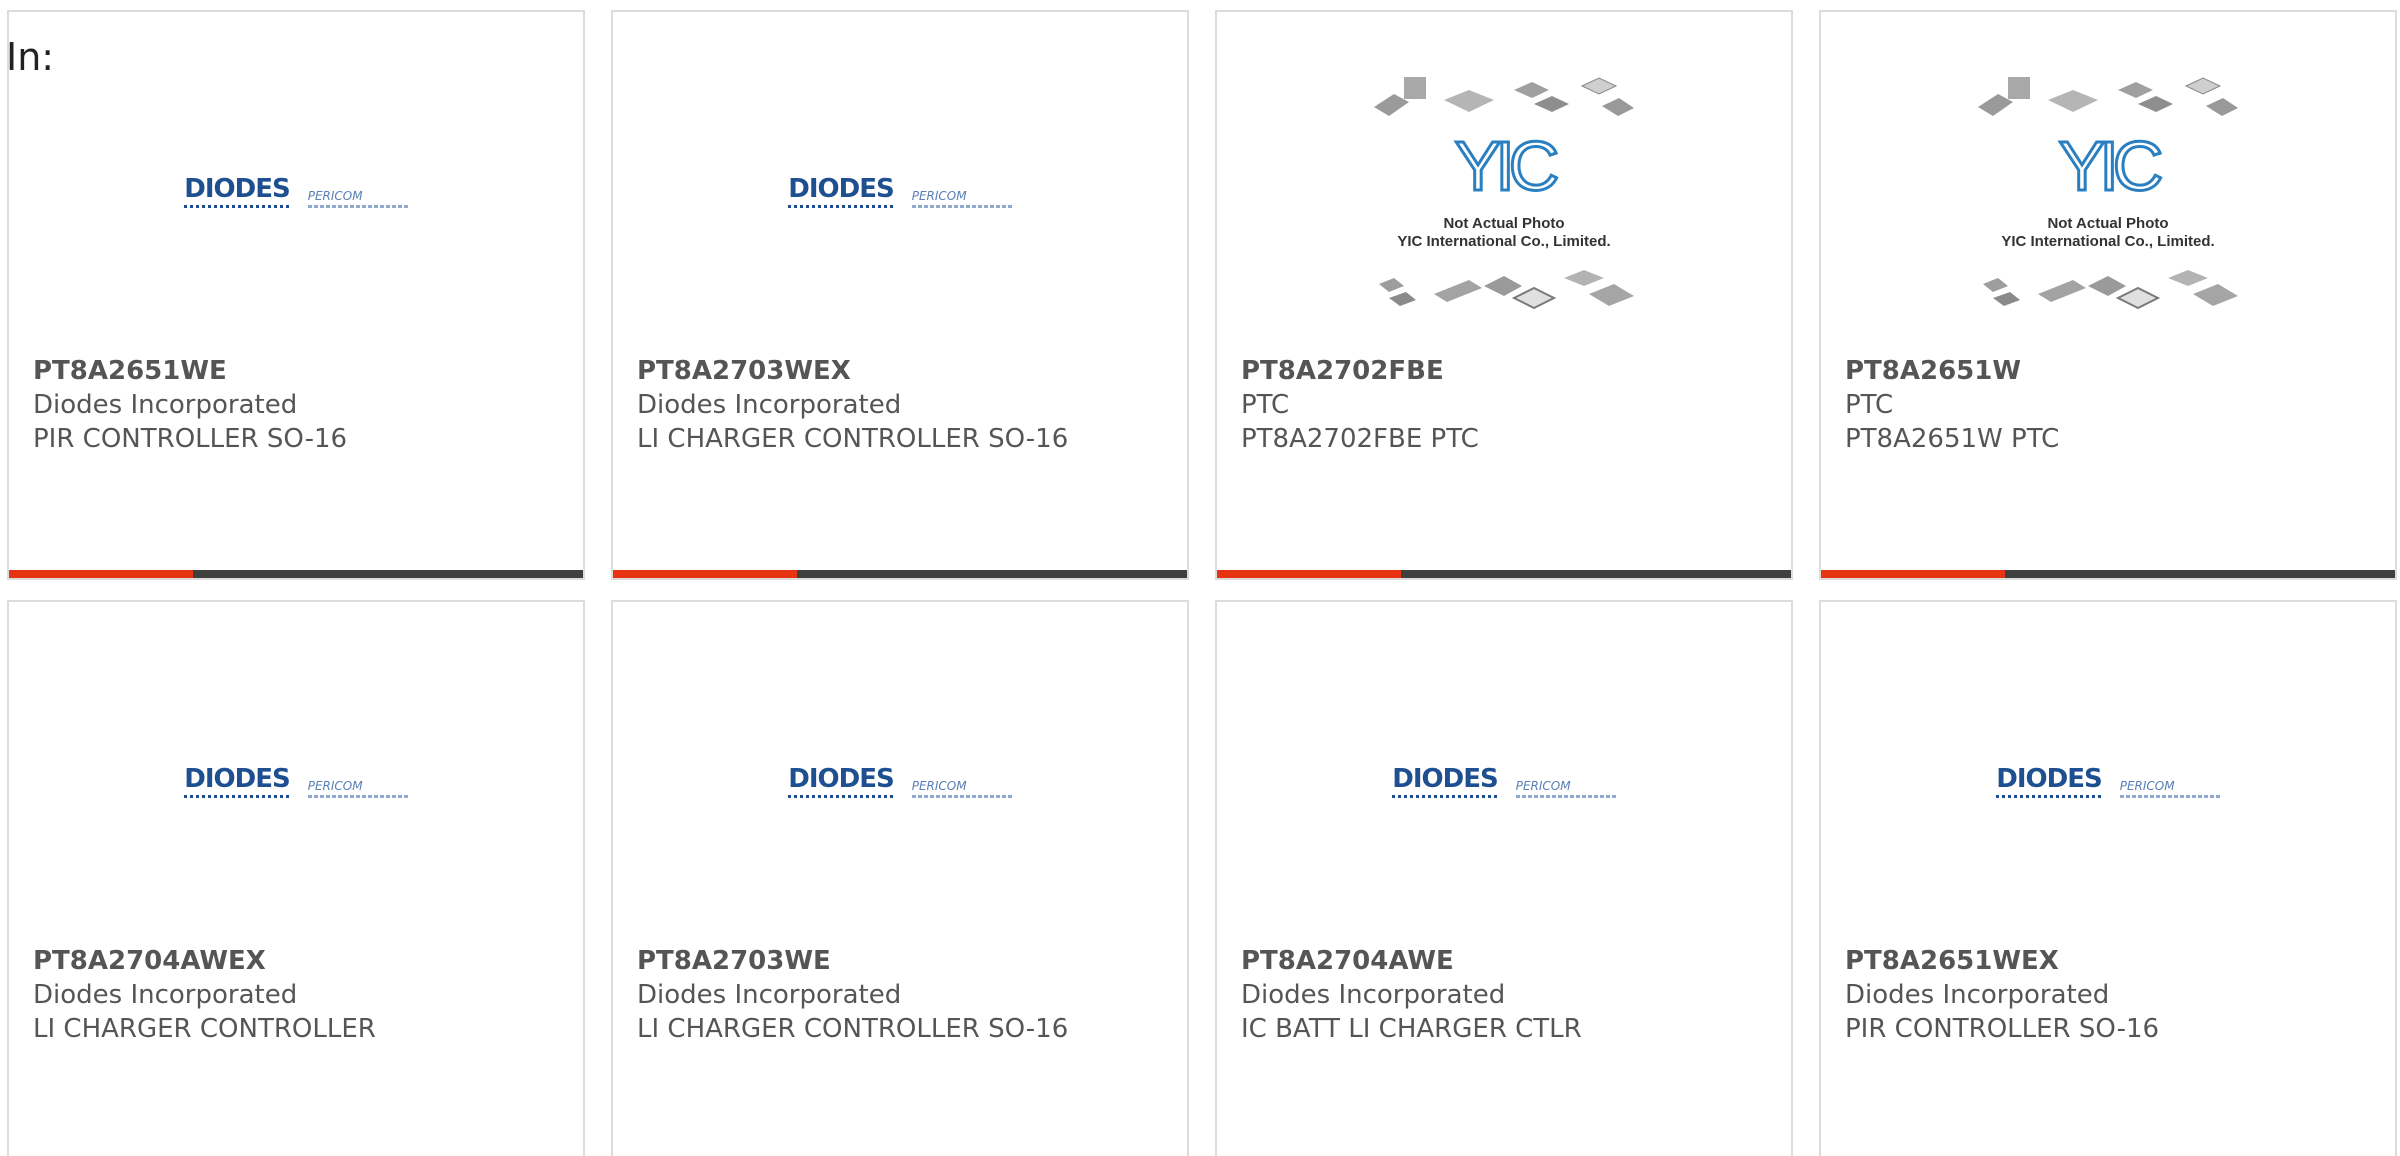 This screenshot has height=1156, width=2400. Describe the element at coordinates (1511, 371) in the screenshot. I see `part-number: PT8A2702FBE` at that location.